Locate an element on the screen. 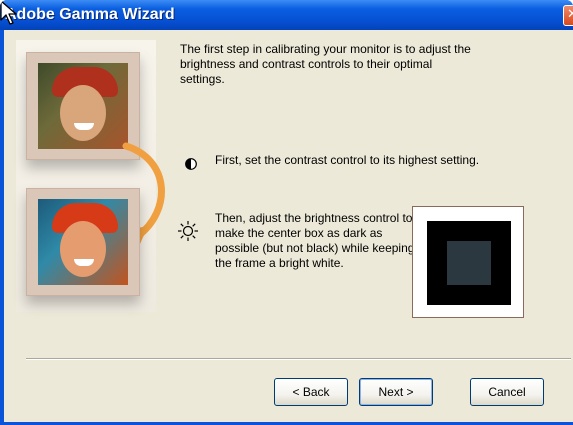 The height and width of the screenshot is (425, 573). contrast-icon is located at coordinates (191, 164).